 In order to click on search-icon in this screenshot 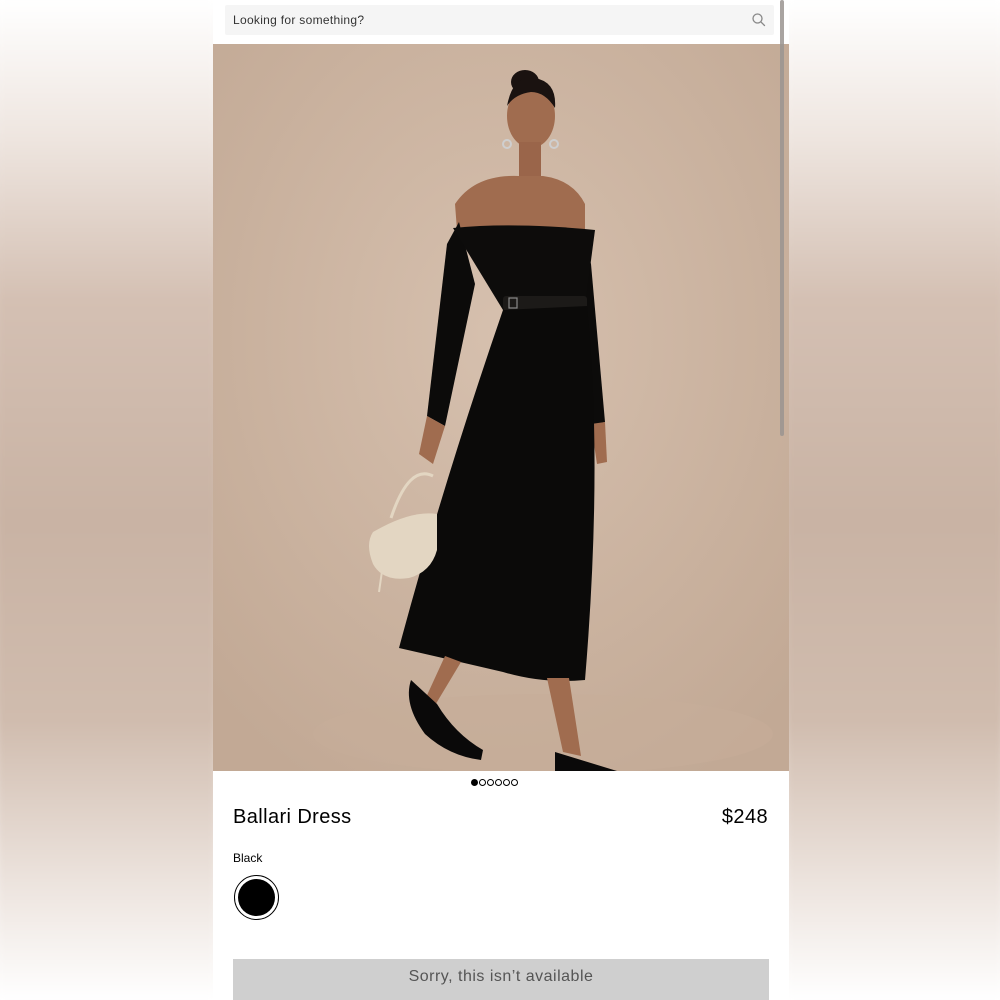, I will do `click(759, 20)`.